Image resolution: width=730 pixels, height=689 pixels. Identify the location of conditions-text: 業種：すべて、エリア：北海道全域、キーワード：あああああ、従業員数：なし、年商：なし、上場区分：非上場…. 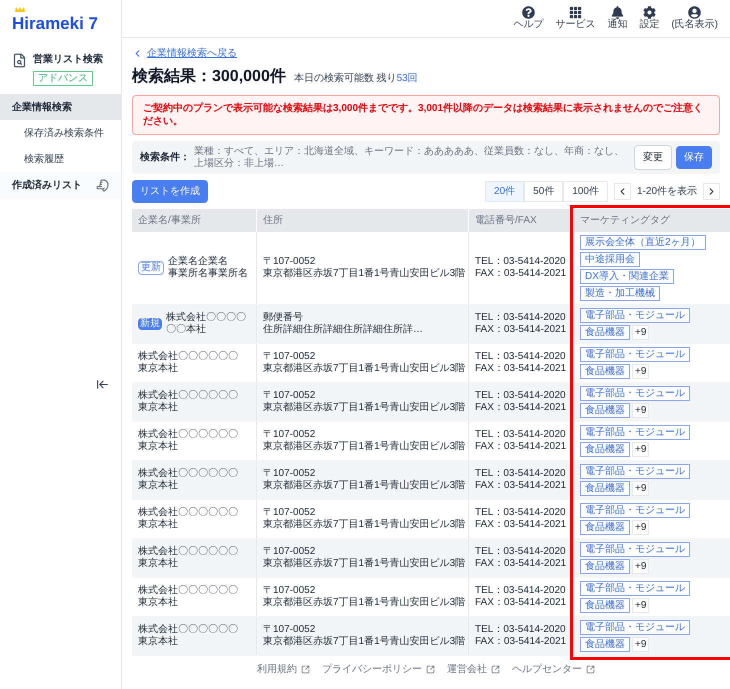
(409, 158).